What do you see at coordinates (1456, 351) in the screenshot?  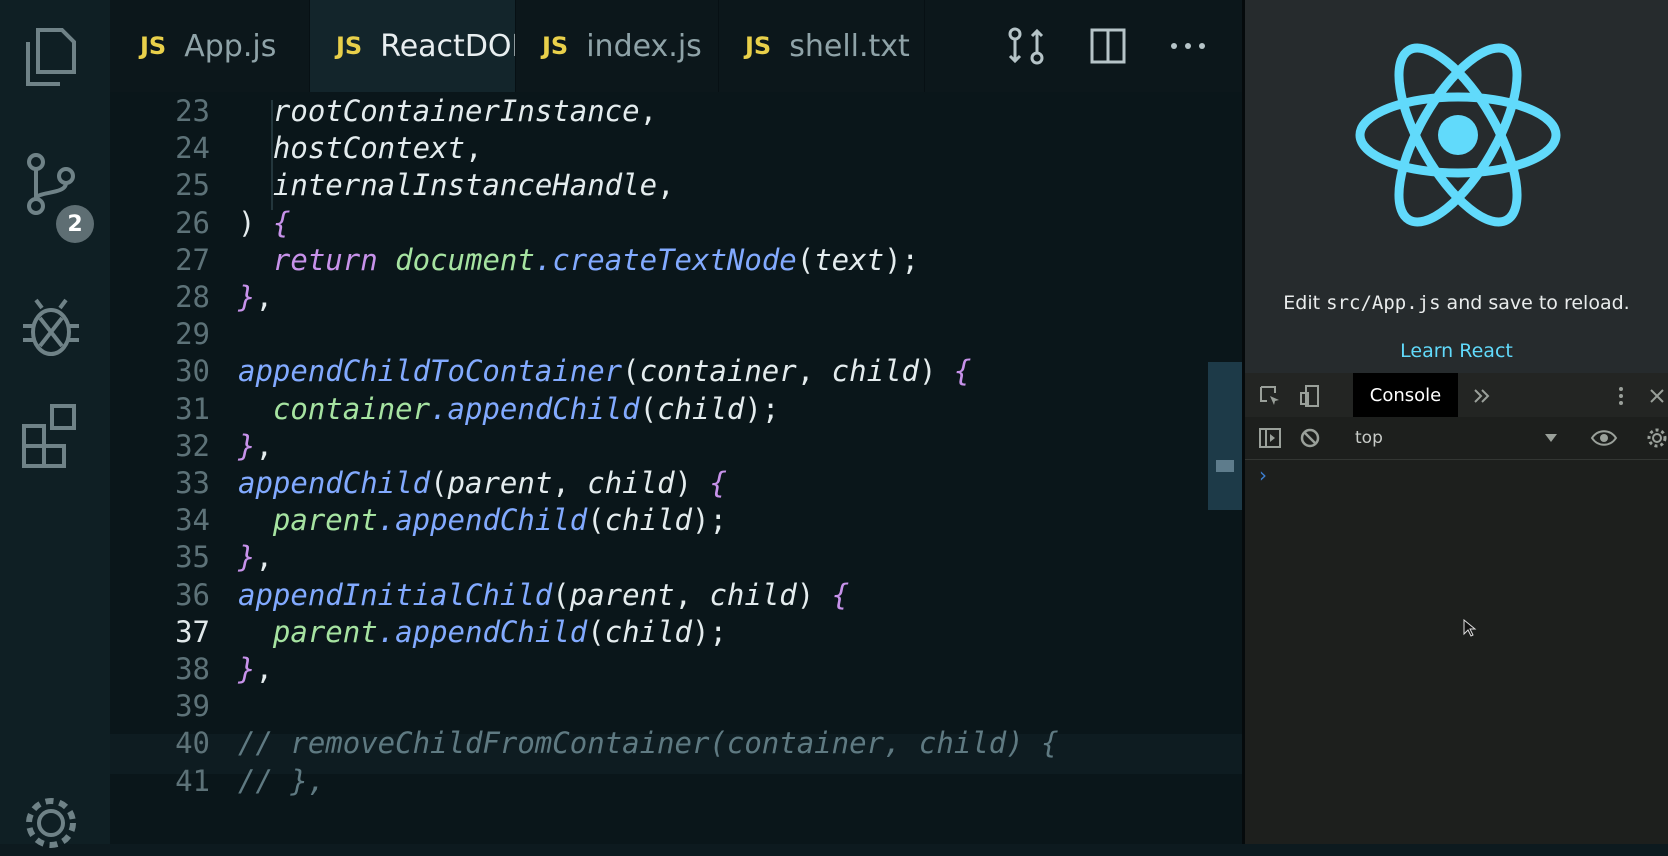 I see `learn-react-link: Learn React` at bounding box center [1456, 351].